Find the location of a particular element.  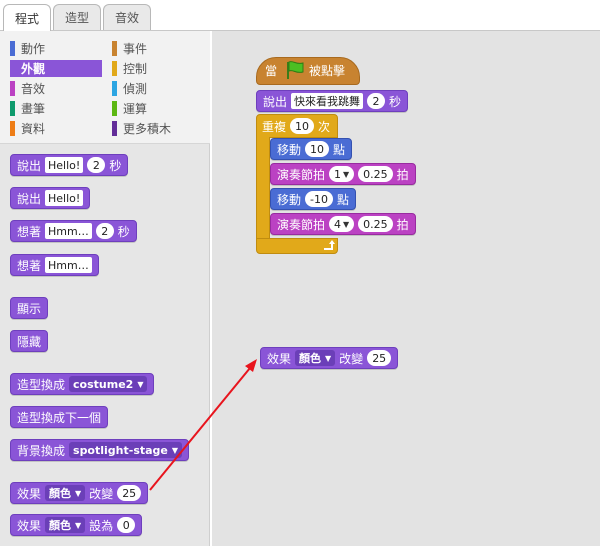

arrow-line is located at coordinates (200, 429).